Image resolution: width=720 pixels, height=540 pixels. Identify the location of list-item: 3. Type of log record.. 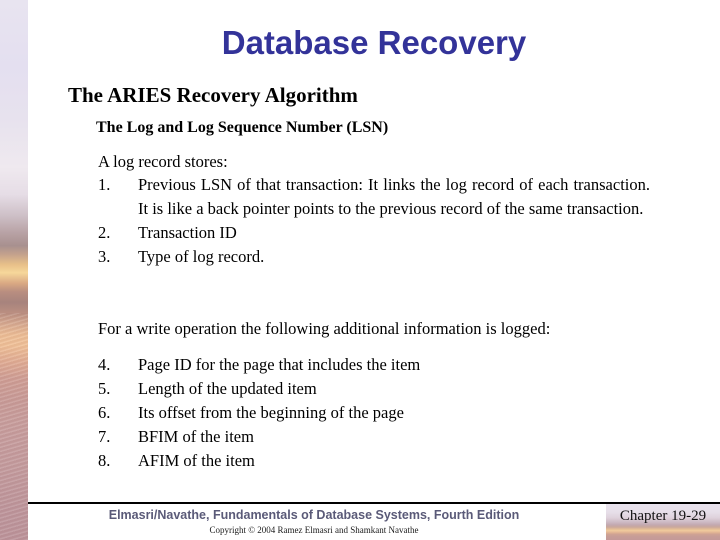
(374, 257).